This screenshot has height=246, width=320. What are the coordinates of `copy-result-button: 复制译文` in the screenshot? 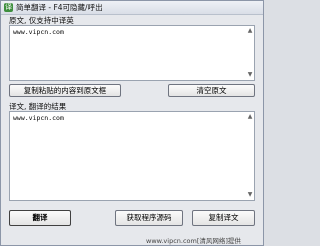 It's located at (223, 218).